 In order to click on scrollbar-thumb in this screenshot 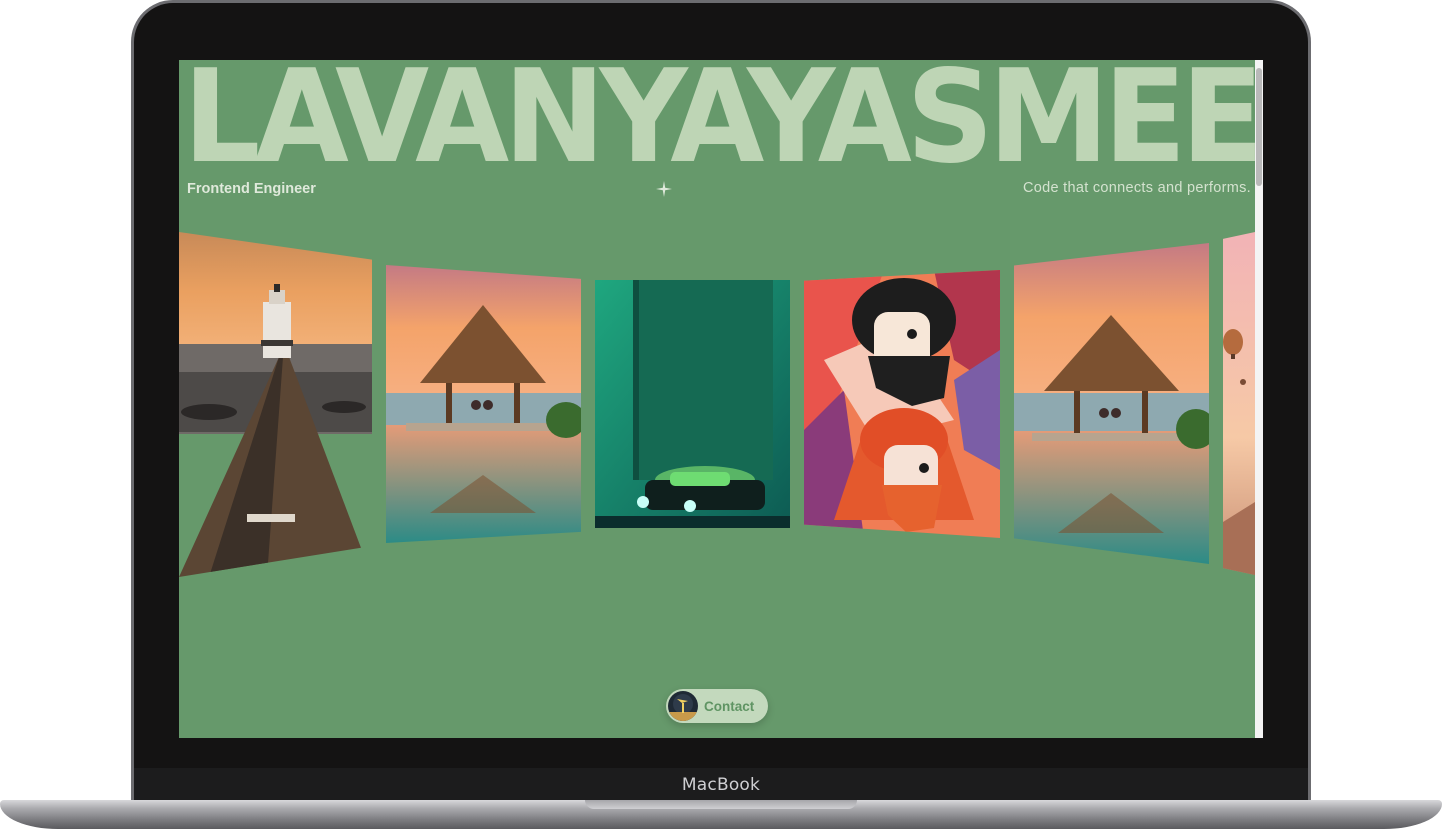, I will do `click(1259, 127)`.